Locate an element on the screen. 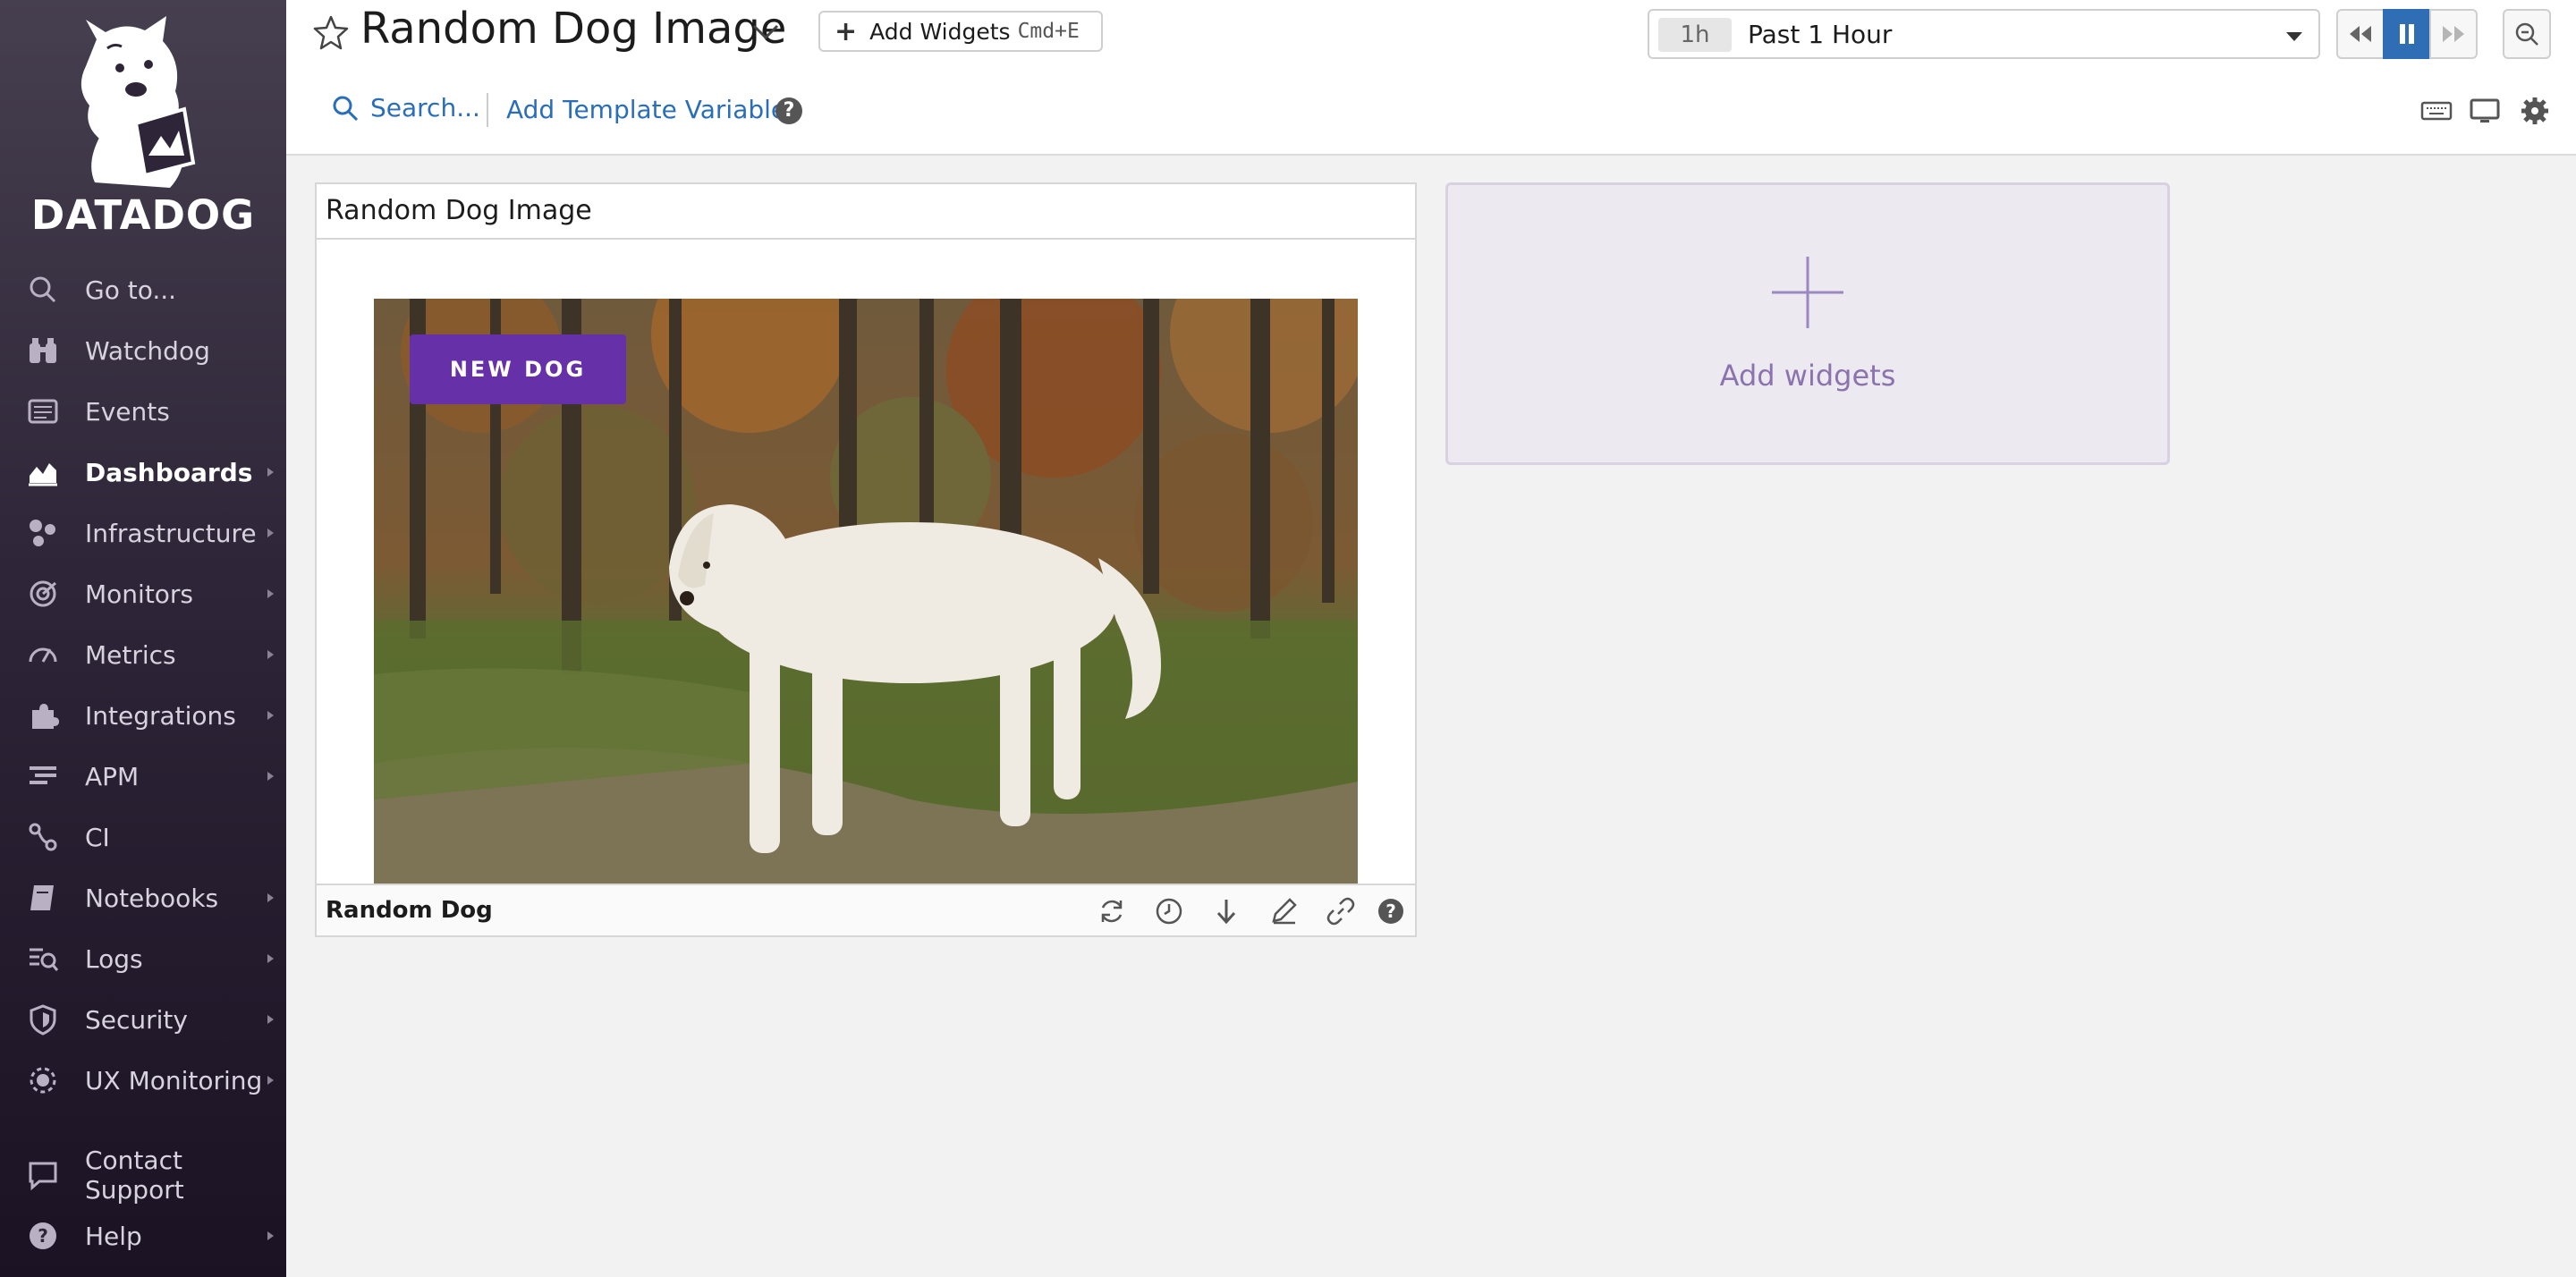  shield-icon is located at coordinates (43, 1020).